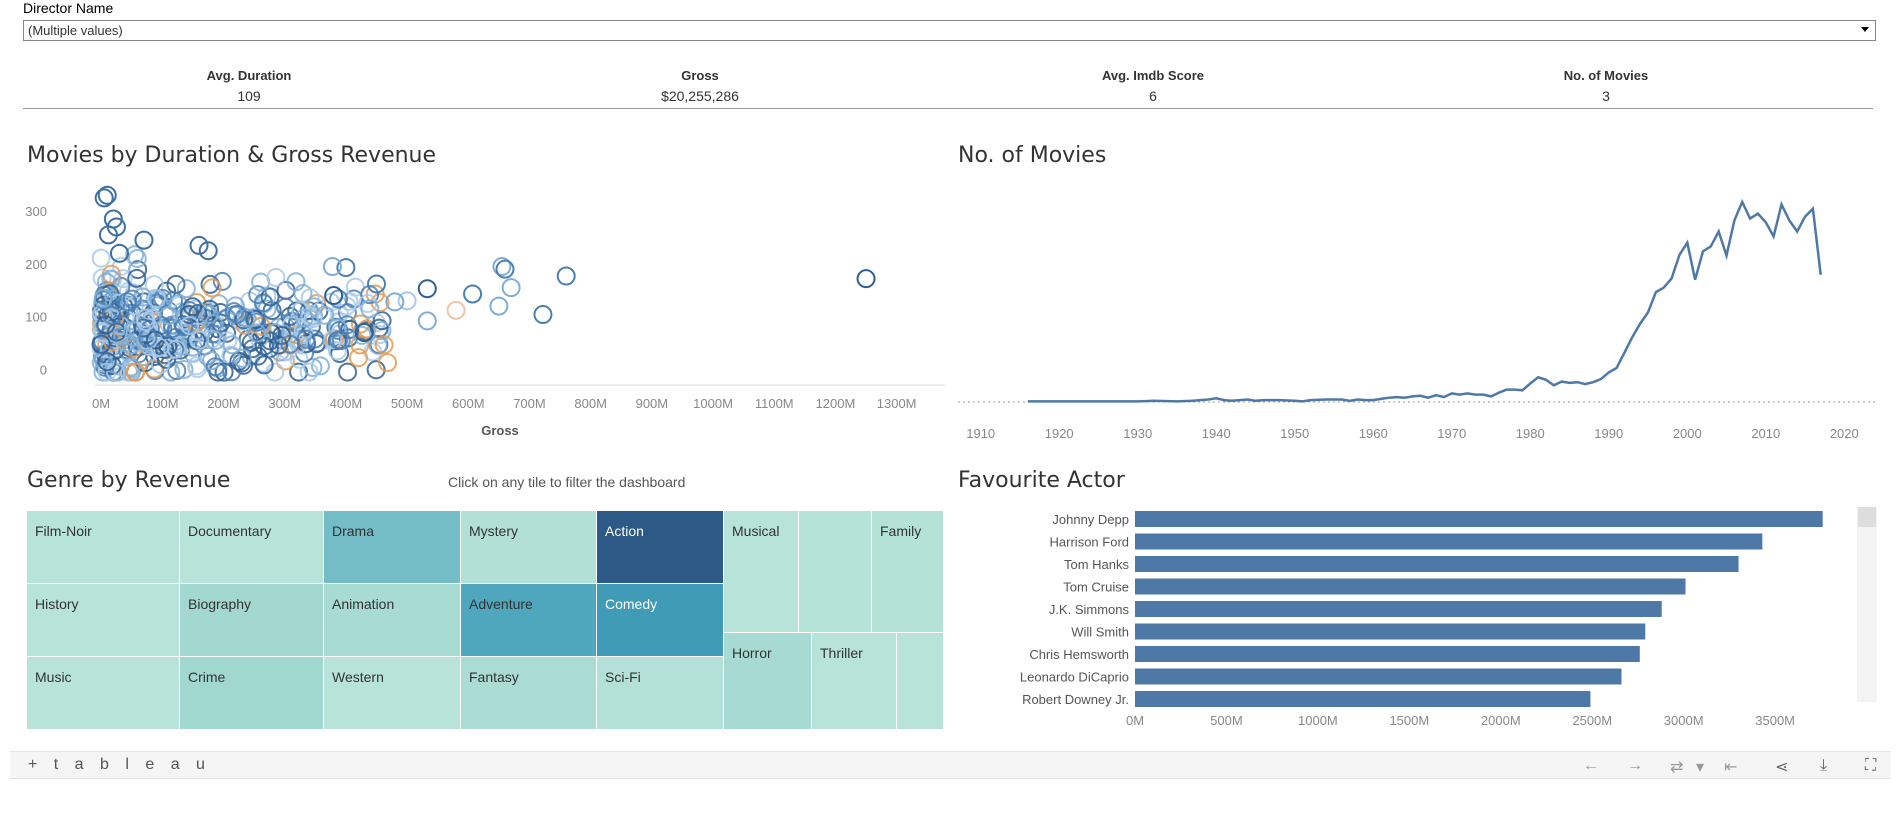 The image size is (1901, 813). Describe the element at coordinates (68, 8) in the screenshot. I see `director-filter-label: Director Name` at that location.